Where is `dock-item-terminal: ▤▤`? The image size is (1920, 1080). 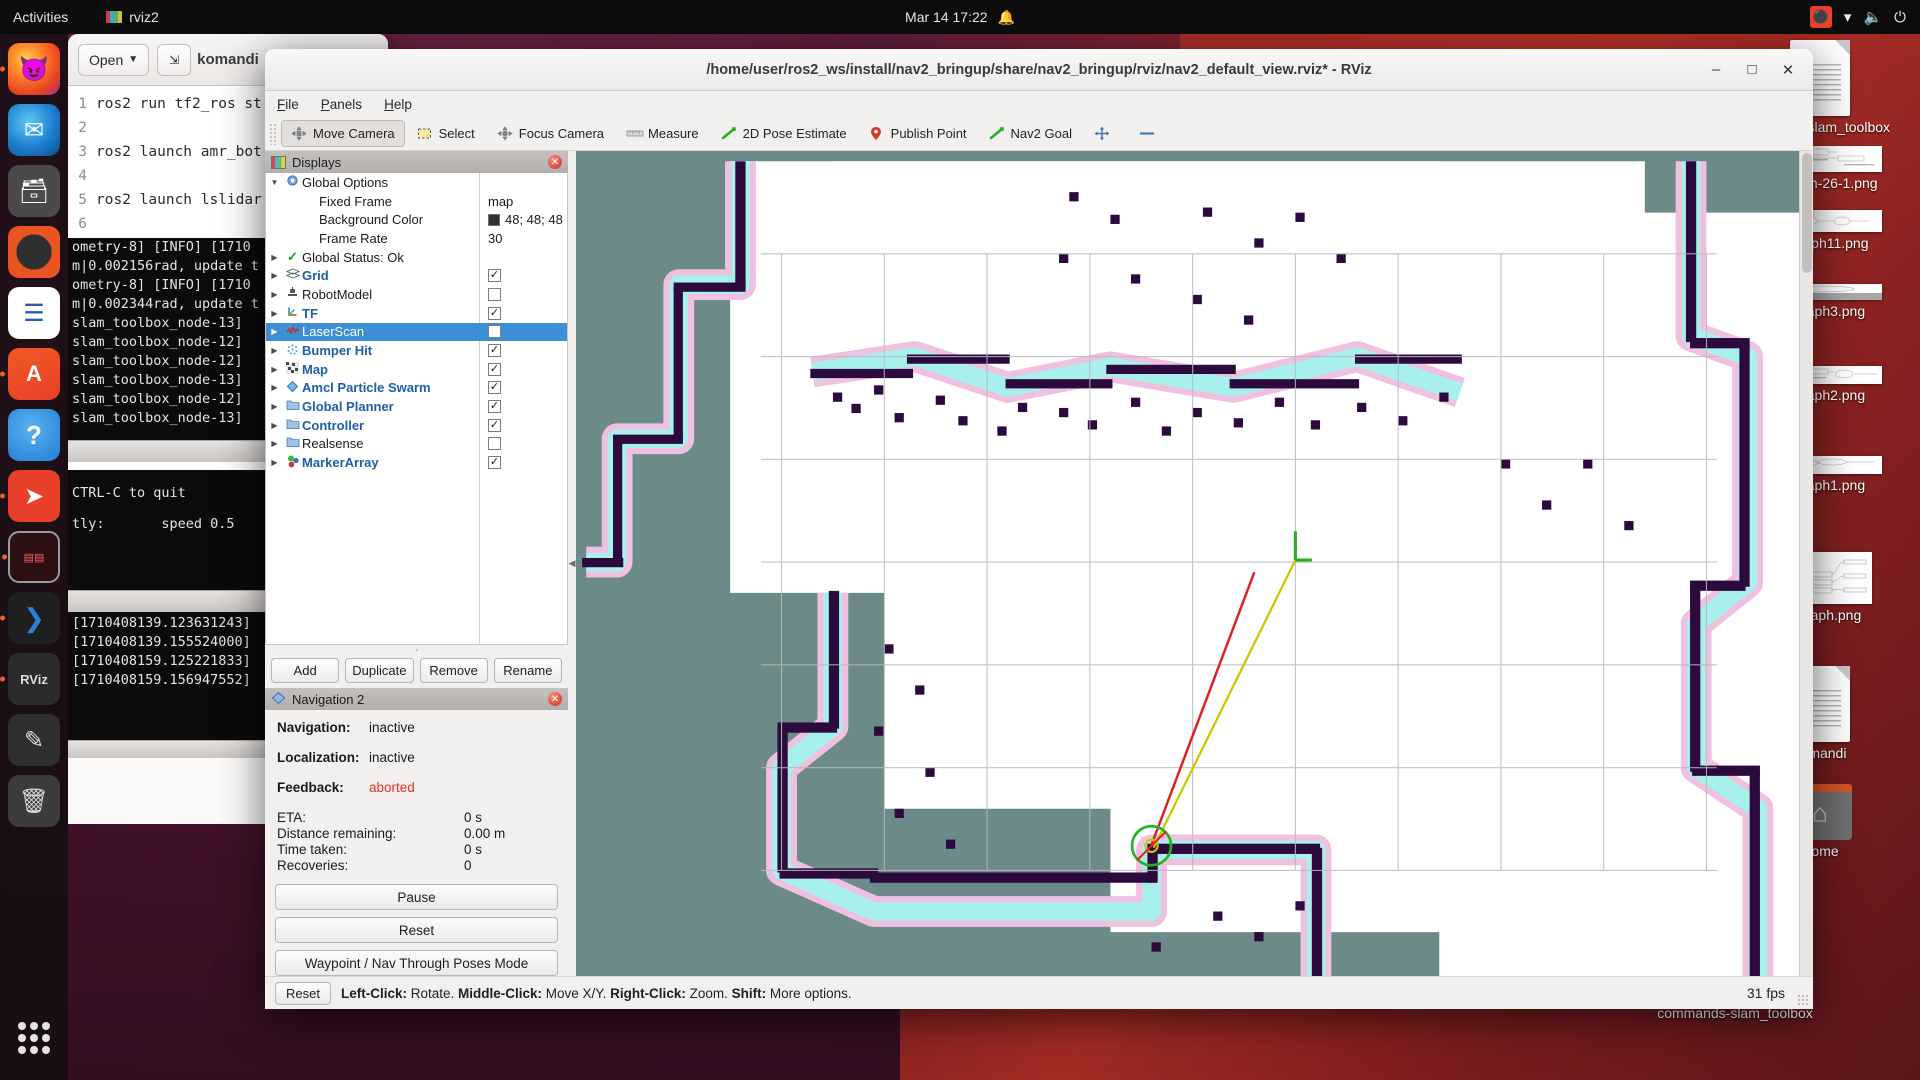 dock-item-terminal: ▤▤ is located at coordinates (34, 557).